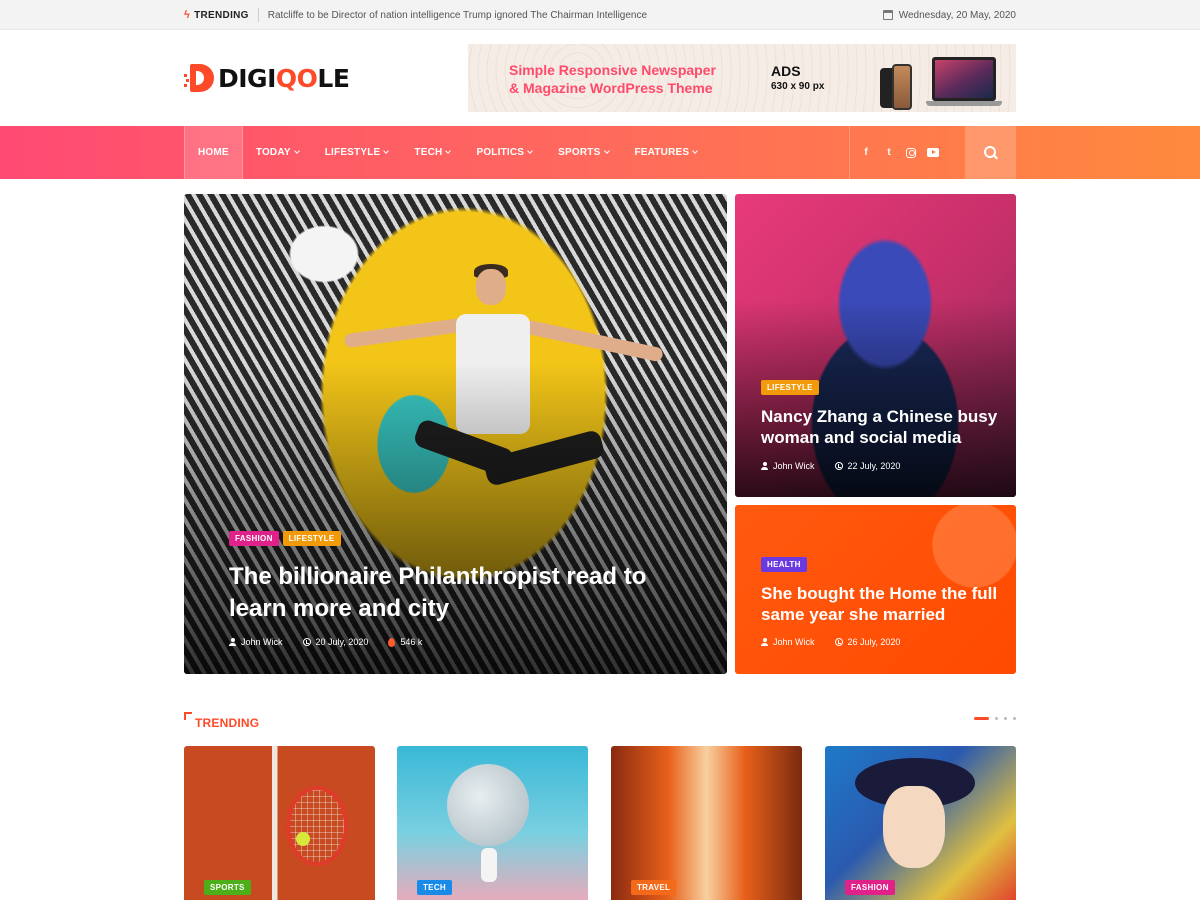  Describe the element at coordinates (889, 152) in the screenshot. I see `twitter-icon: t` at that location.